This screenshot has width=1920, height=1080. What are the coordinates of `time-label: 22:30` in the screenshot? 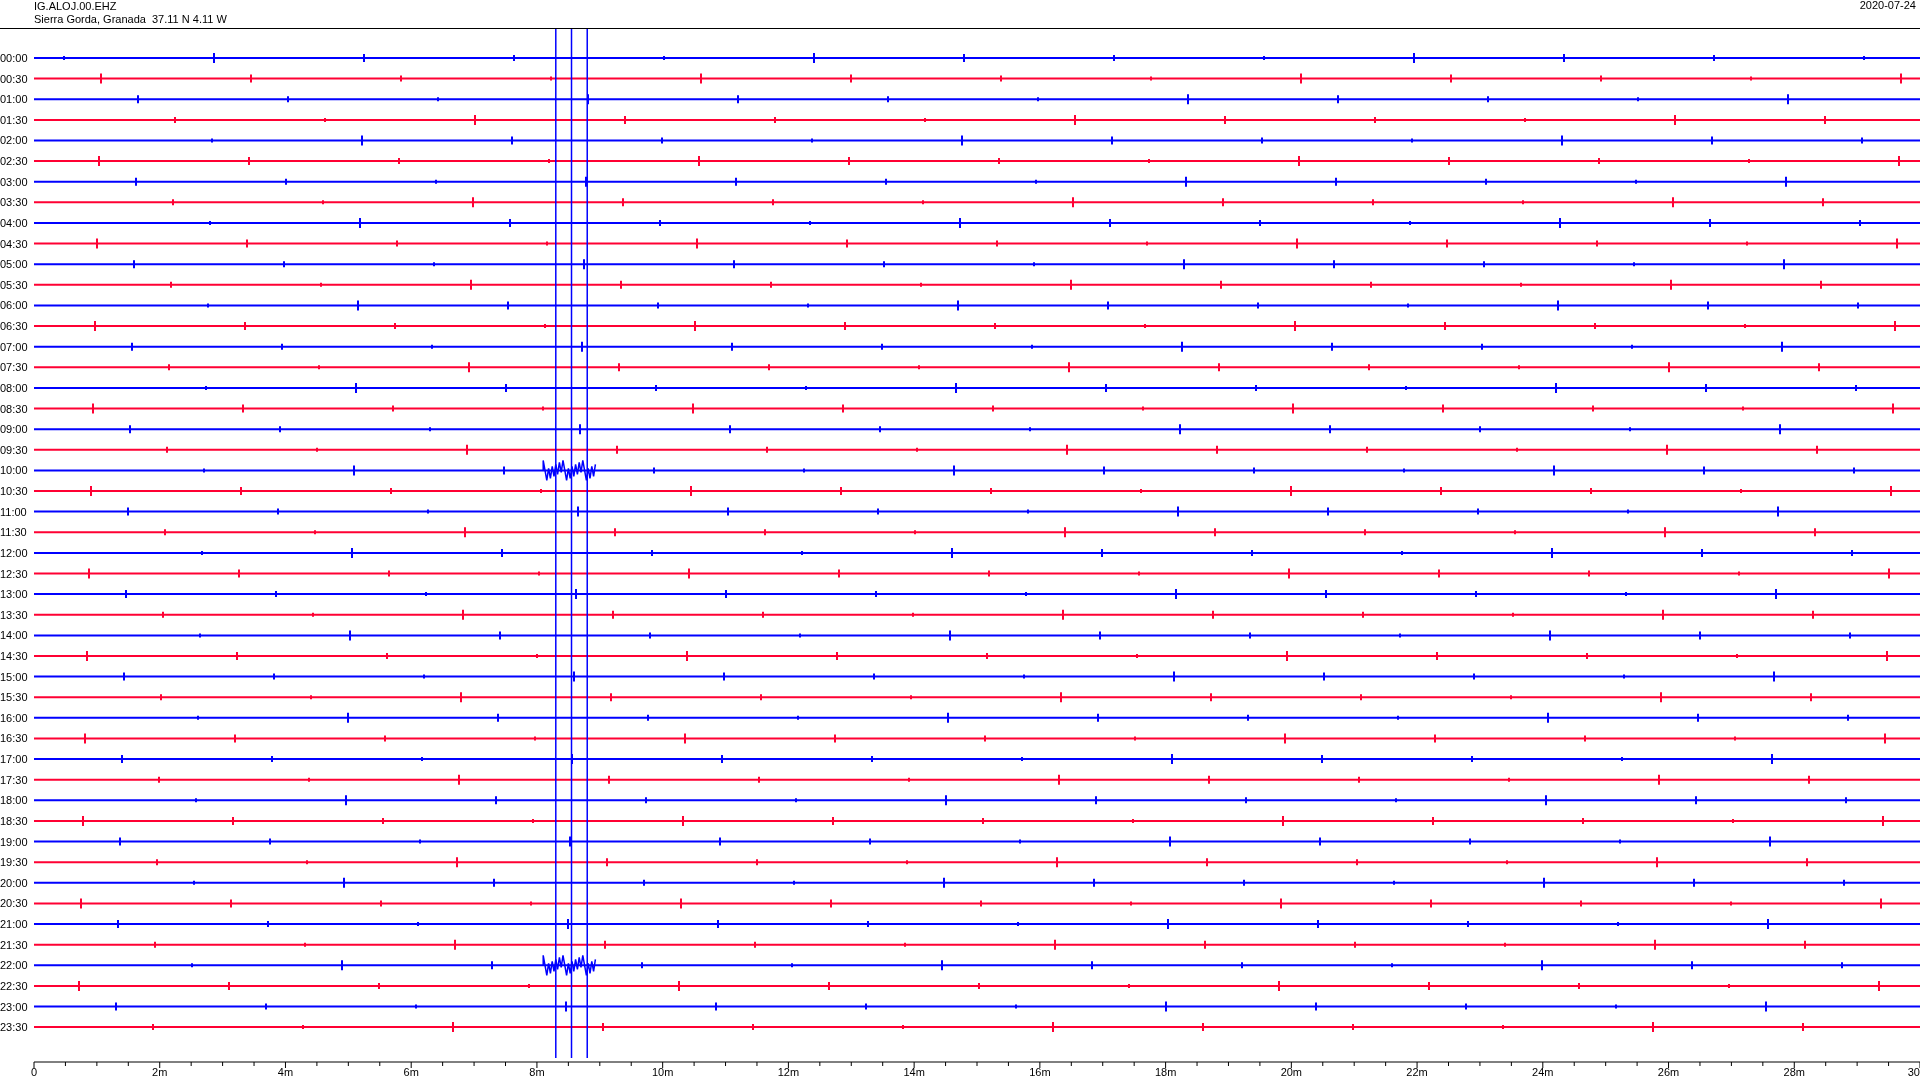 It's located at (14, 985).